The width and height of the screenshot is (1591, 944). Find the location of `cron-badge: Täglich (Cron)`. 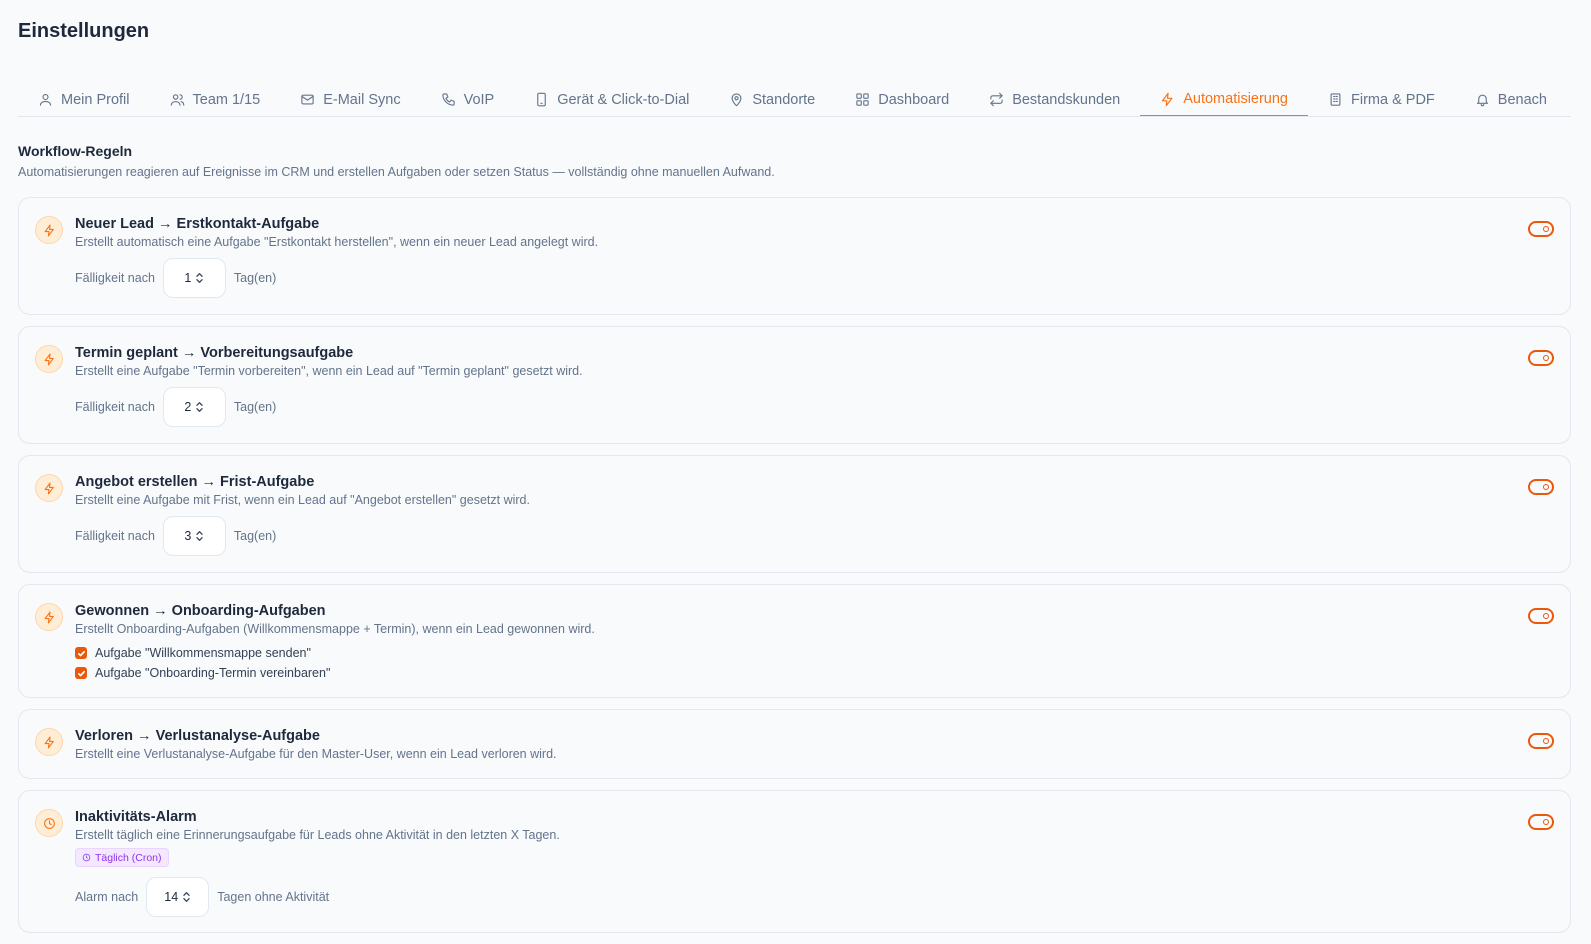

cron-badge: Täglich (Cron) is located at coordinates (122, 857).